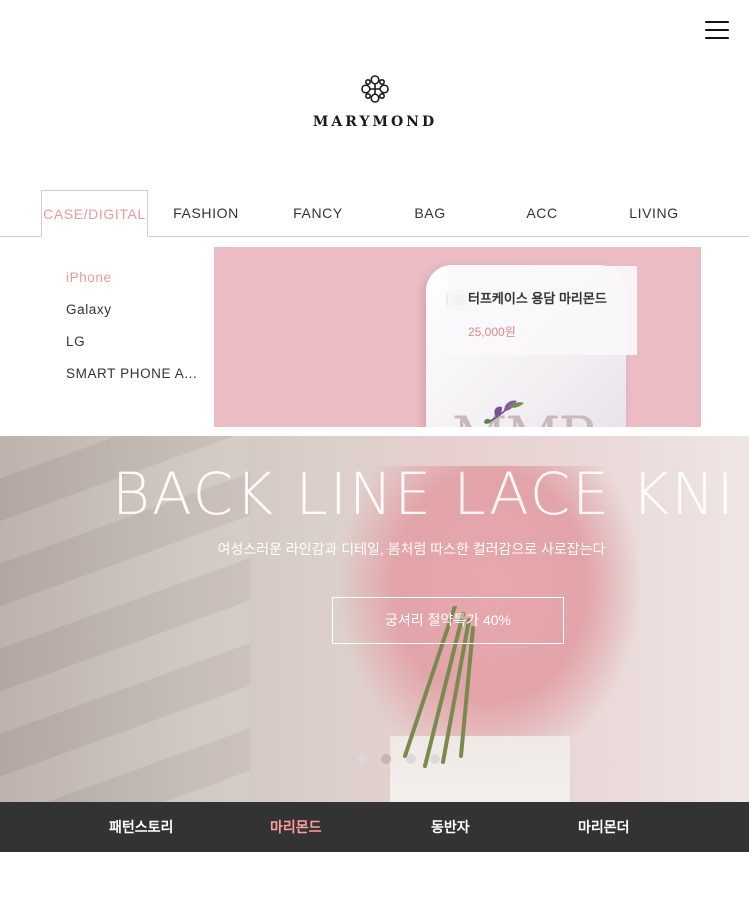 This screenshot has width=749, height=902. Describe the element at coordinates (504, 412) in the screenshot. I see `flower-print-icon` at that location.